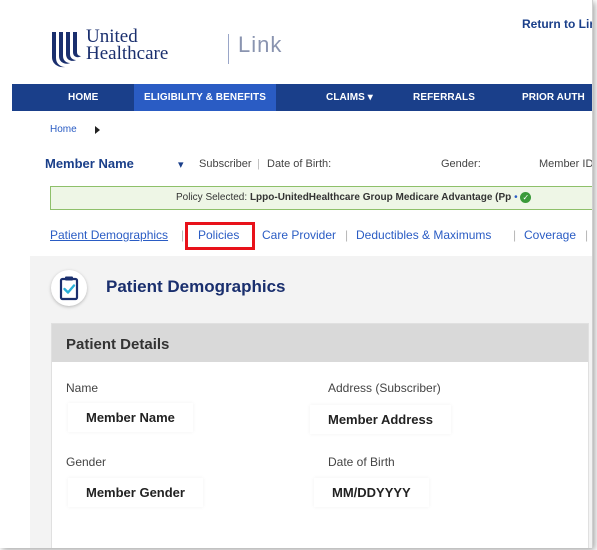 This screenshot has height=550, width=597. What do you see at coordinates (299, 235) in the screenshot?
I see `tab-care-provider: Care Provider` at bounding box center [299, 235].